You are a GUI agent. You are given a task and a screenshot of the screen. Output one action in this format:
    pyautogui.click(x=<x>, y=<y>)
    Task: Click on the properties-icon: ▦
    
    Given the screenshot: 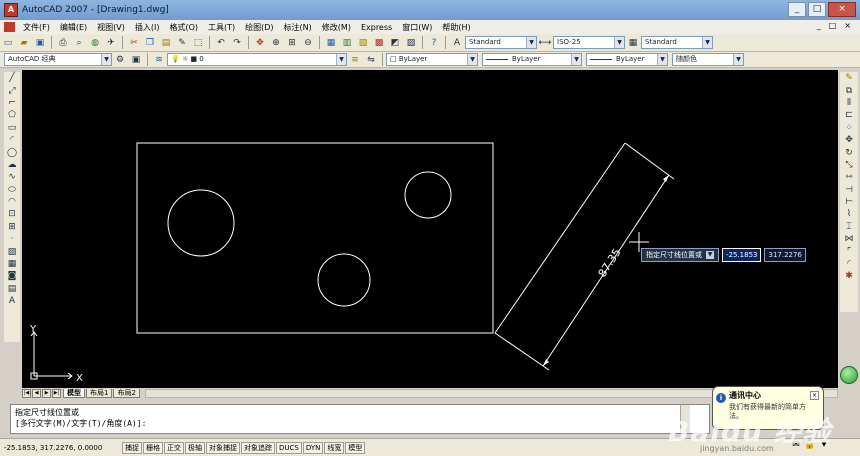 What is the action you would take?
    pyautogui.click(x=331, y=43)
    